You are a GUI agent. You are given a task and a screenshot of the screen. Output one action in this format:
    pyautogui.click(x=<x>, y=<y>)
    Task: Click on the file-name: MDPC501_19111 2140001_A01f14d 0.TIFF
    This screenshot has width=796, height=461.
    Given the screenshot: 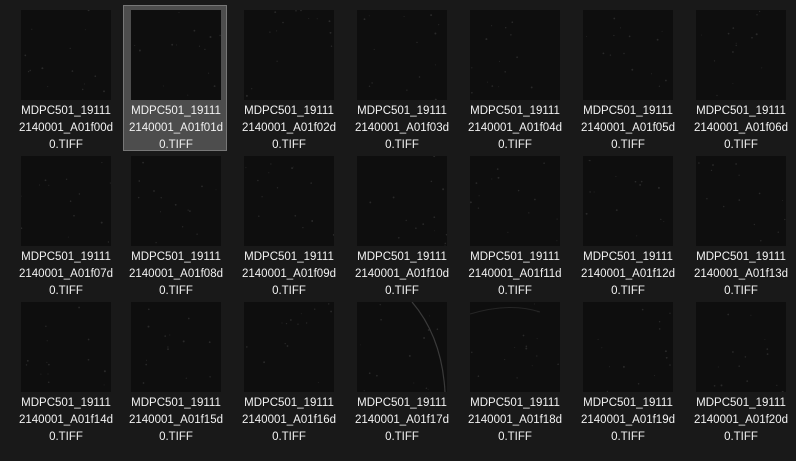 What is the action you would take?
    pyautogui.click(x=66, y=420)
    